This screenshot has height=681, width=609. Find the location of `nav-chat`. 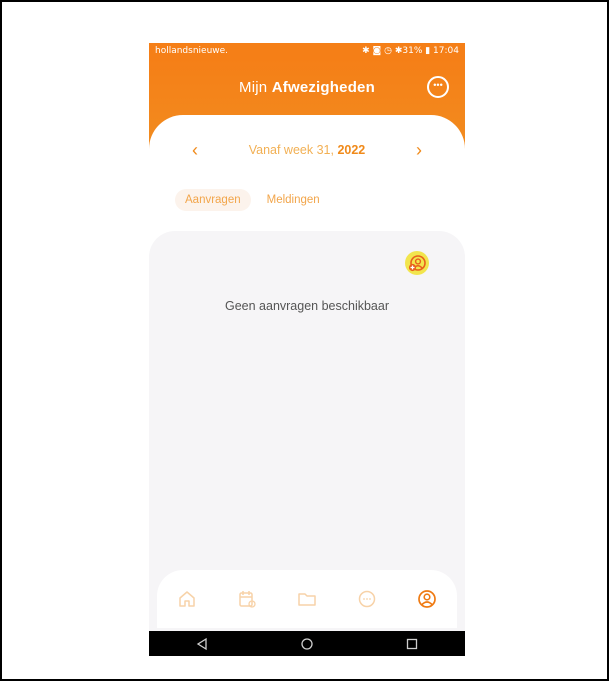

nav-chat is located at coordinates (367, 599).